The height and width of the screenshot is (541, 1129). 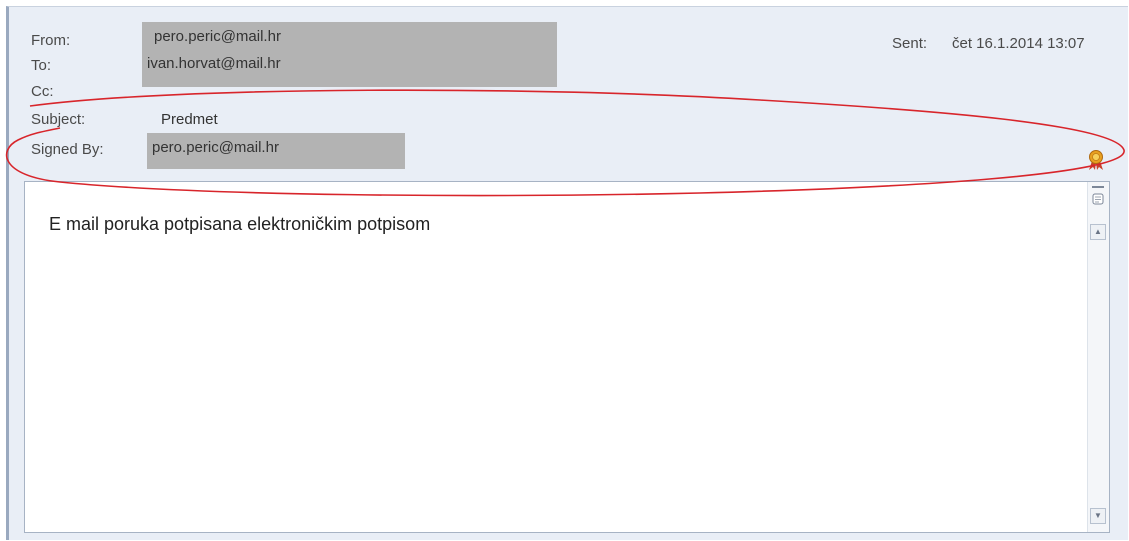 What do you see at coordinates (214, 63) in the screenshot?
I see `to-address: ivan.horvat@mail.hr` at bounding box center [214, 63].